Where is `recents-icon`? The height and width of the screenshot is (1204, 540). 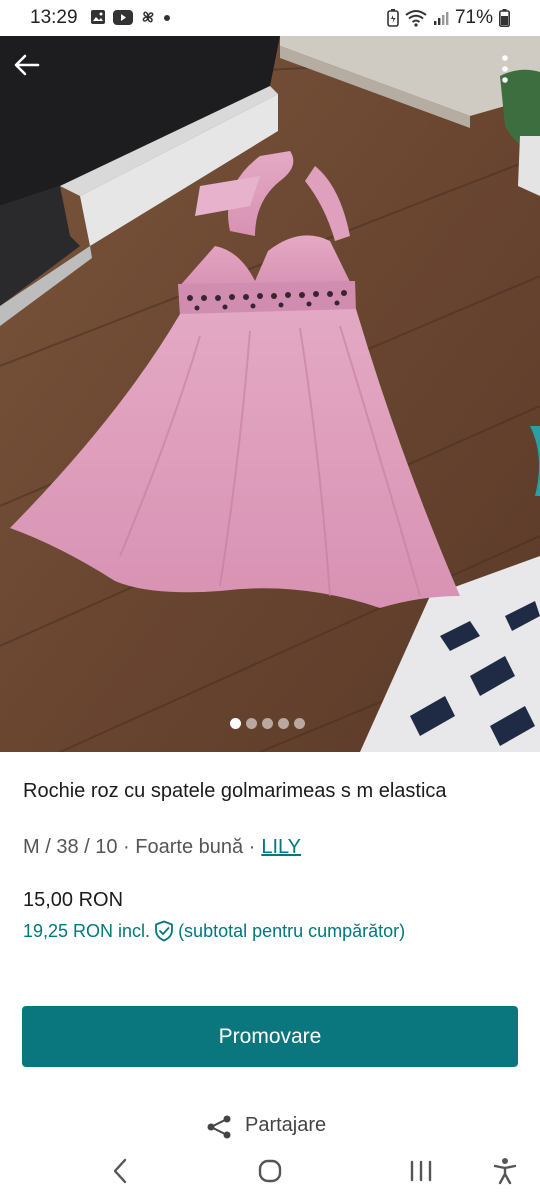 recents-icon is located at coordinates (421, 1171).